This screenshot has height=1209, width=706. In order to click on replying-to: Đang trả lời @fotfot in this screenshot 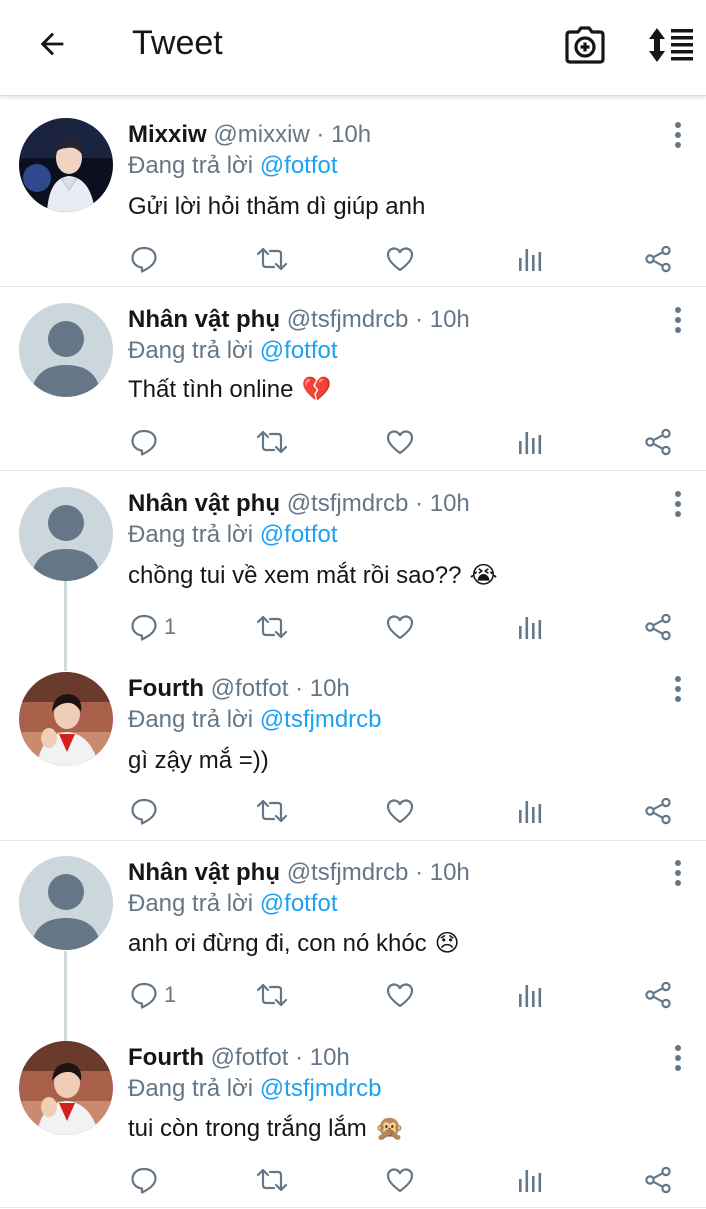, I will do `click(233, 535)`.